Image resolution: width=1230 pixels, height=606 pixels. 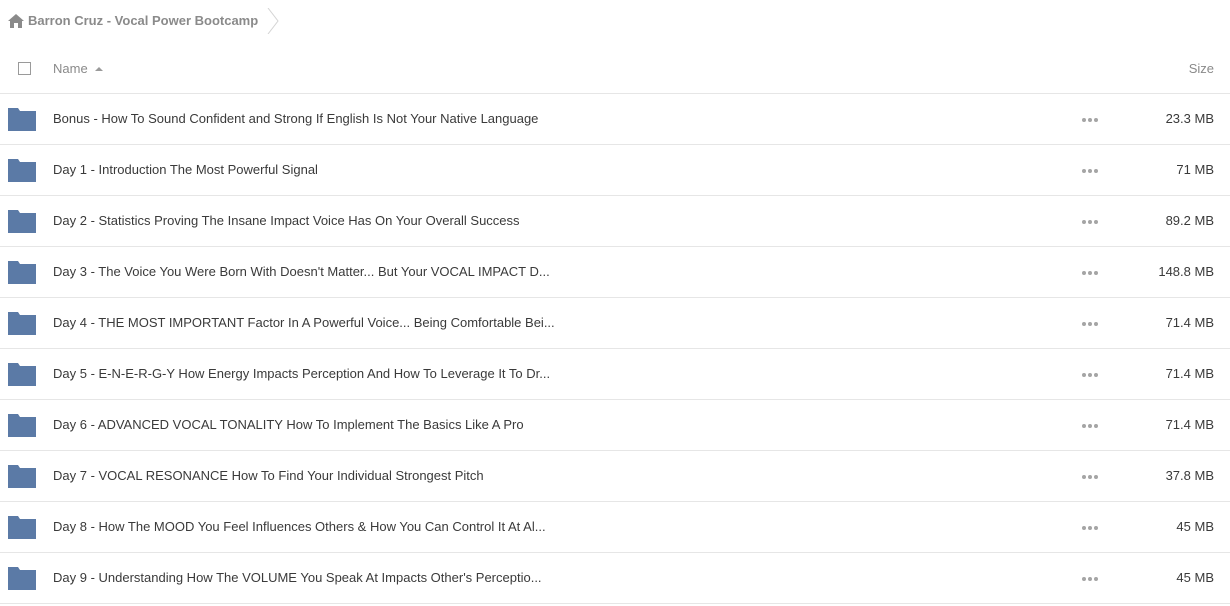 What do you see at coordinates (16, 21) in the screenshot?
I see `home-icon` at bounding box center [16, 21].